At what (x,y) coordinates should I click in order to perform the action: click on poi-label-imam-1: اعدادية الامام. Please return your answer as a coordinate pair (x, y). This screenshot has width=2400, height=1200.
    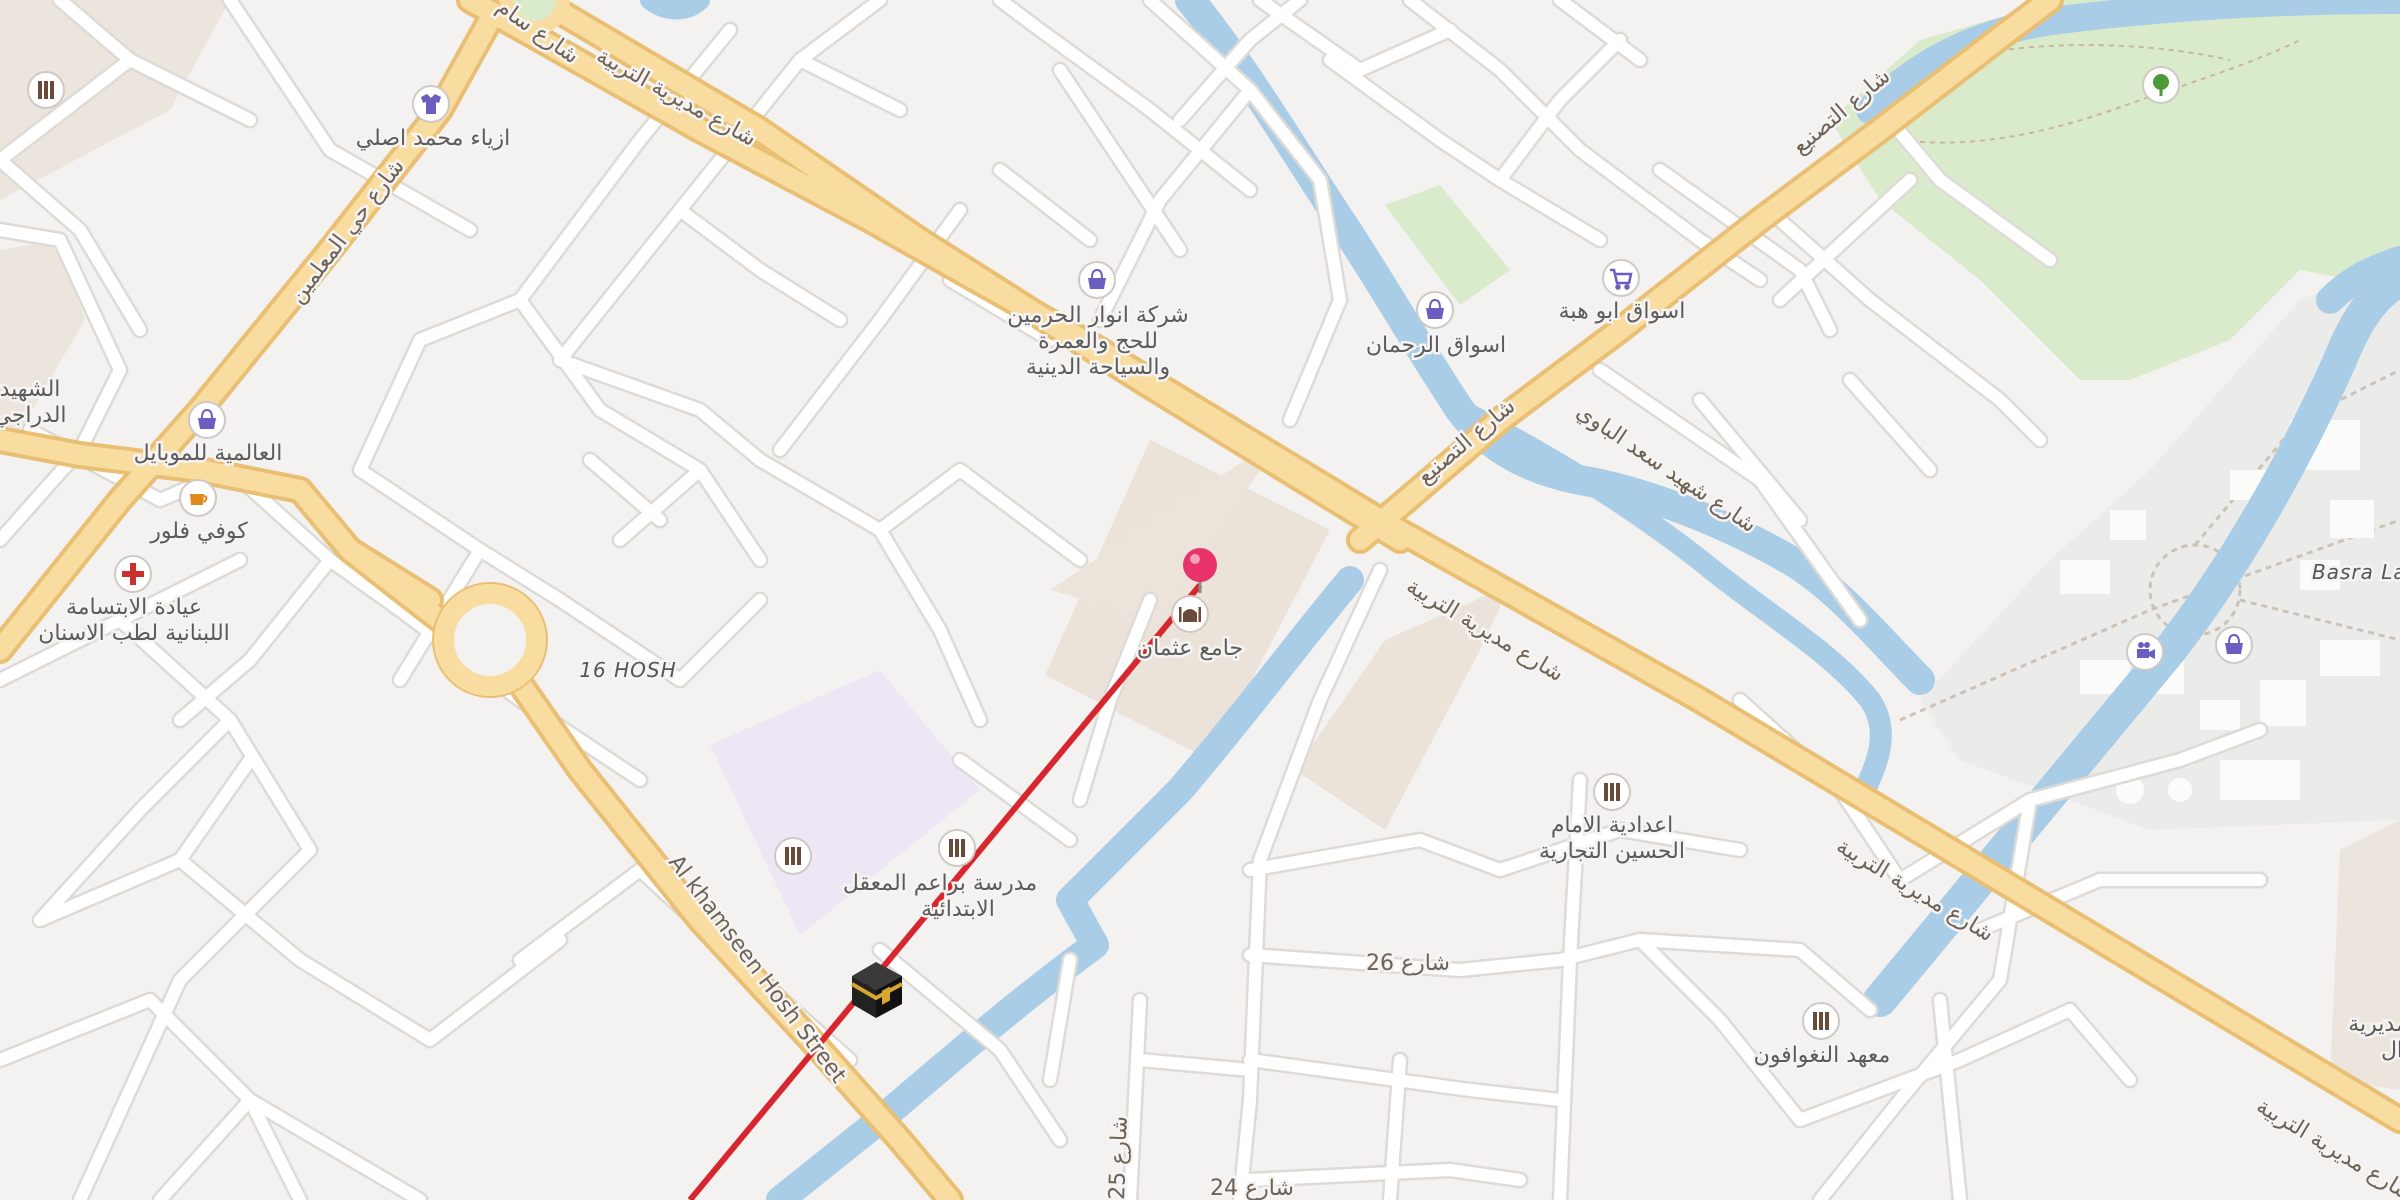
    Looking at the image, I should click on (1612, 825).